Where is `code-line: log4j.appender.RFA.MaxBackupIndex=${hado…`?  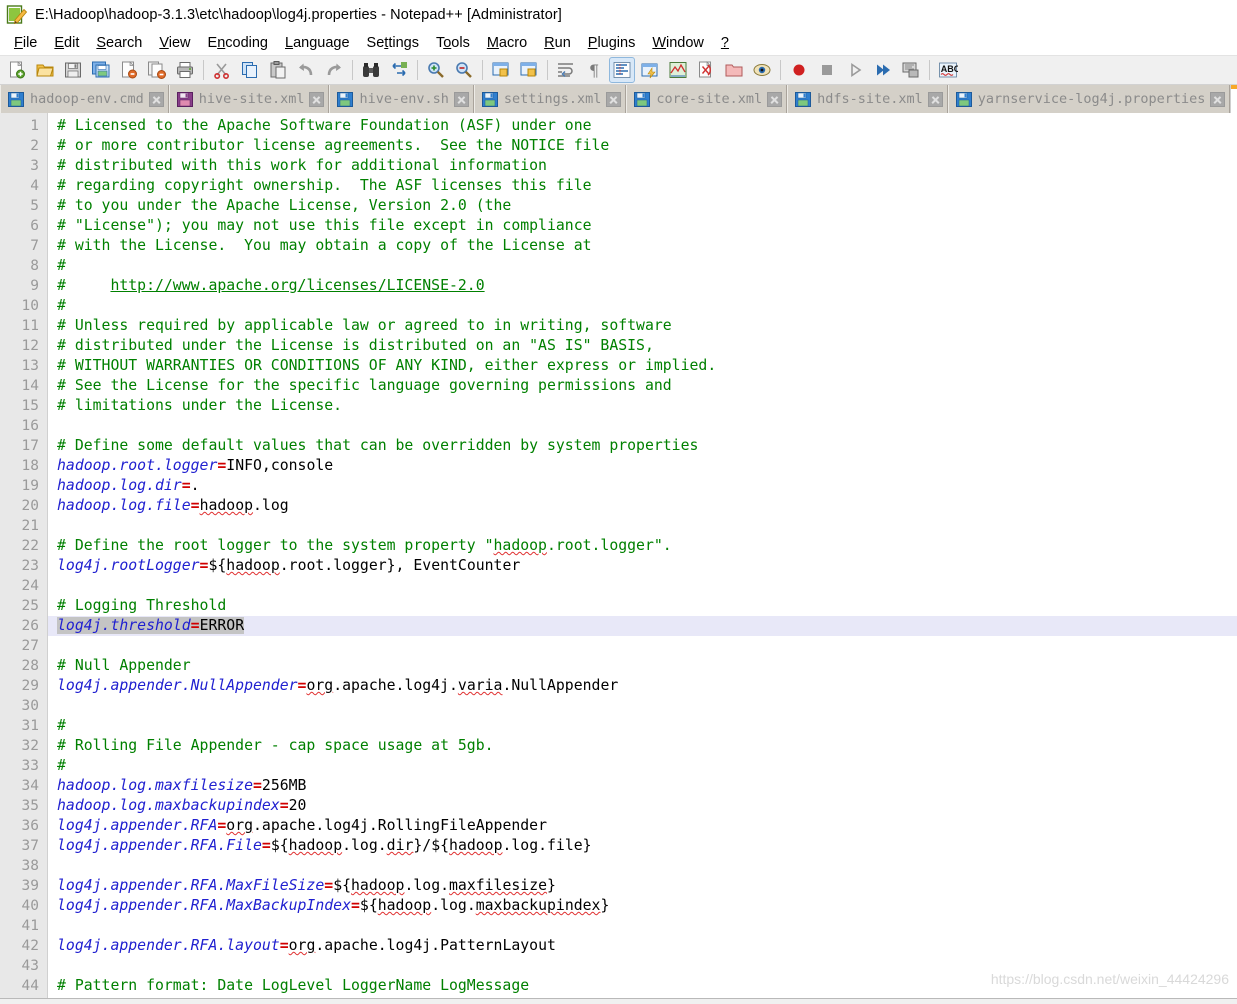 code-line: log4j.appender.RFA.MaxBackupIndex=${hado… is located at coordinates (642, 906).